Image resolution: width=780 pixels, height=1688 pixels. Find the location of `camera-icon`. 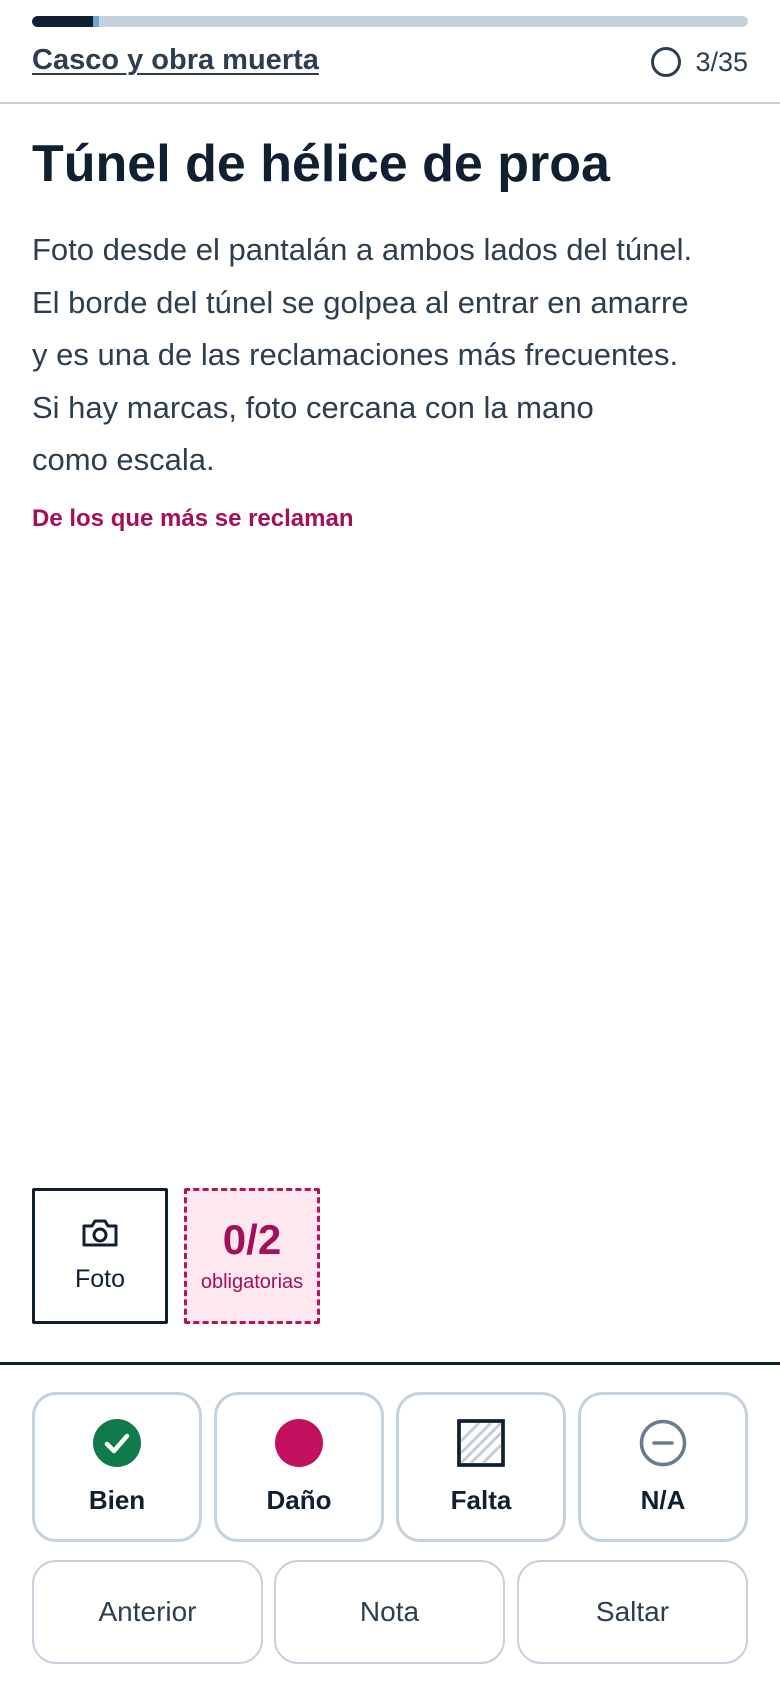

camera-icon is located at coordinates (100, 1235).